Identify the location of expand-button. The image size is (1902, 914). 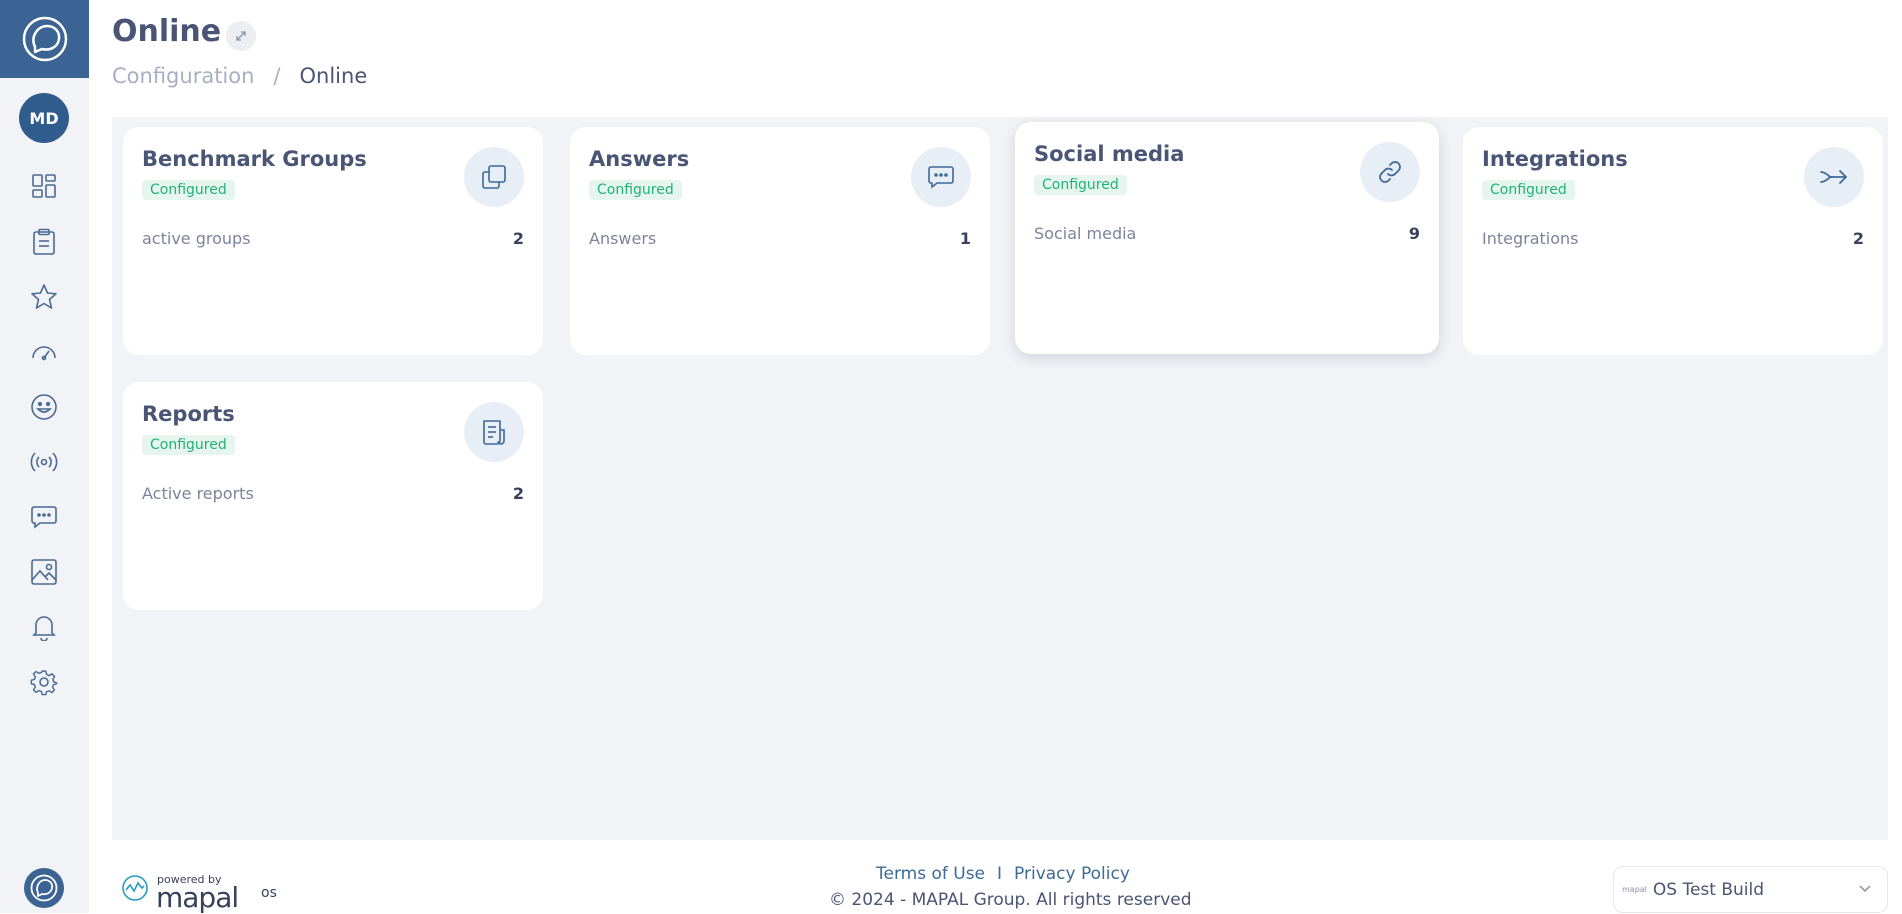
(241, 36).